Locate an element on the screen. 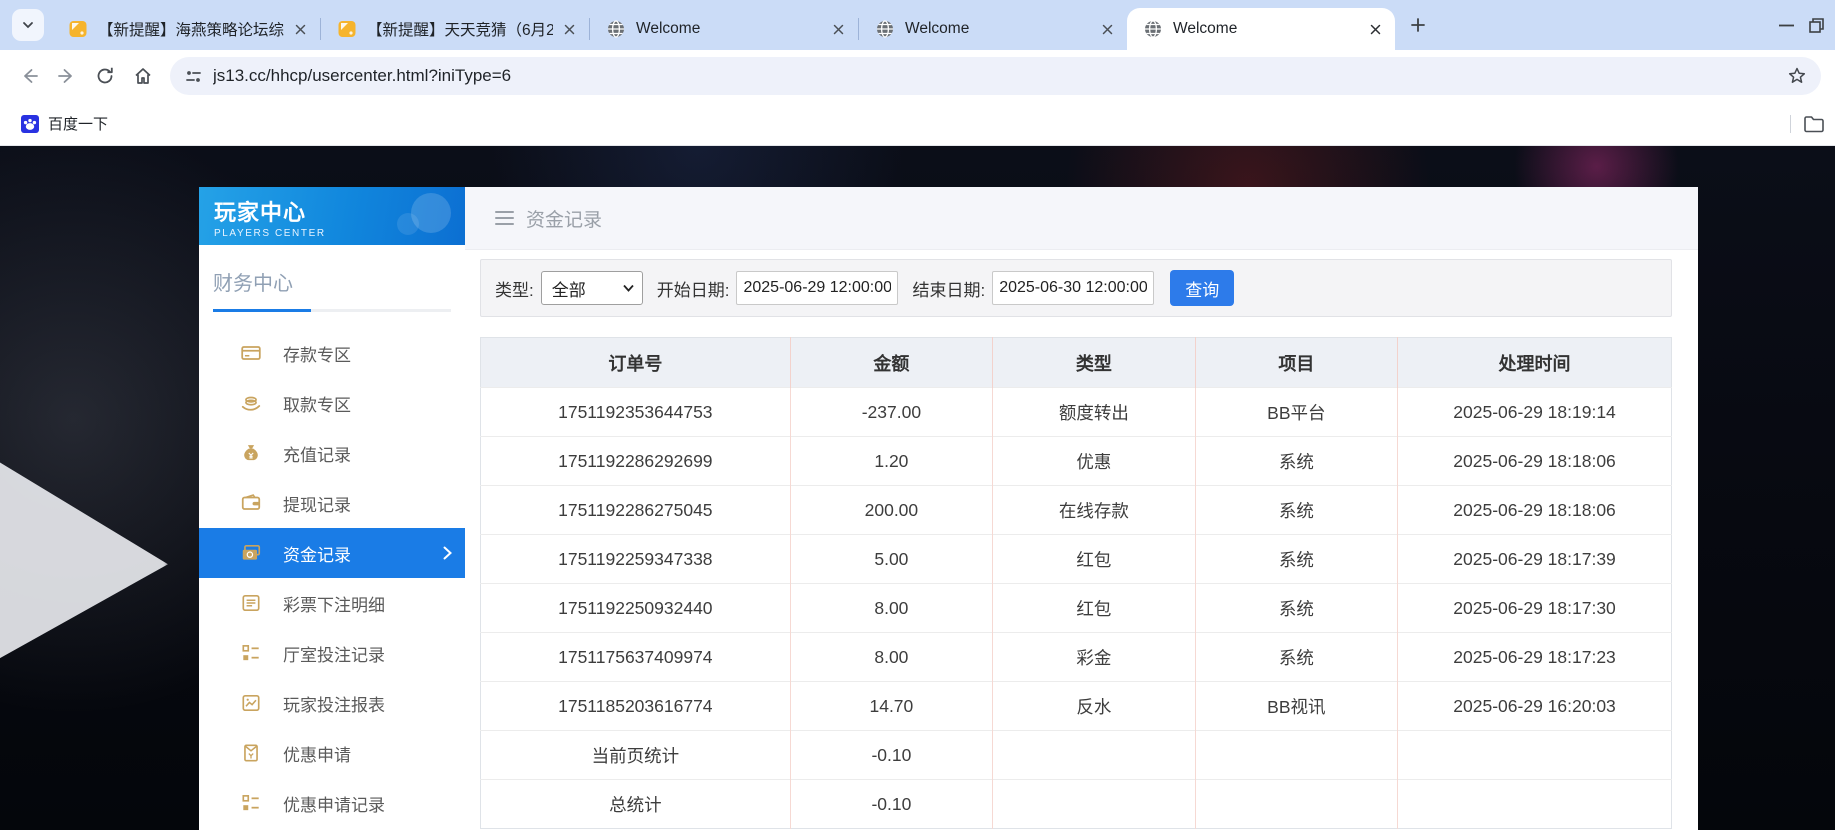 This screenshot has height=830, width=1835. sidebar-item-label: 玩家投注报表 is located at coordinates (334, 705).